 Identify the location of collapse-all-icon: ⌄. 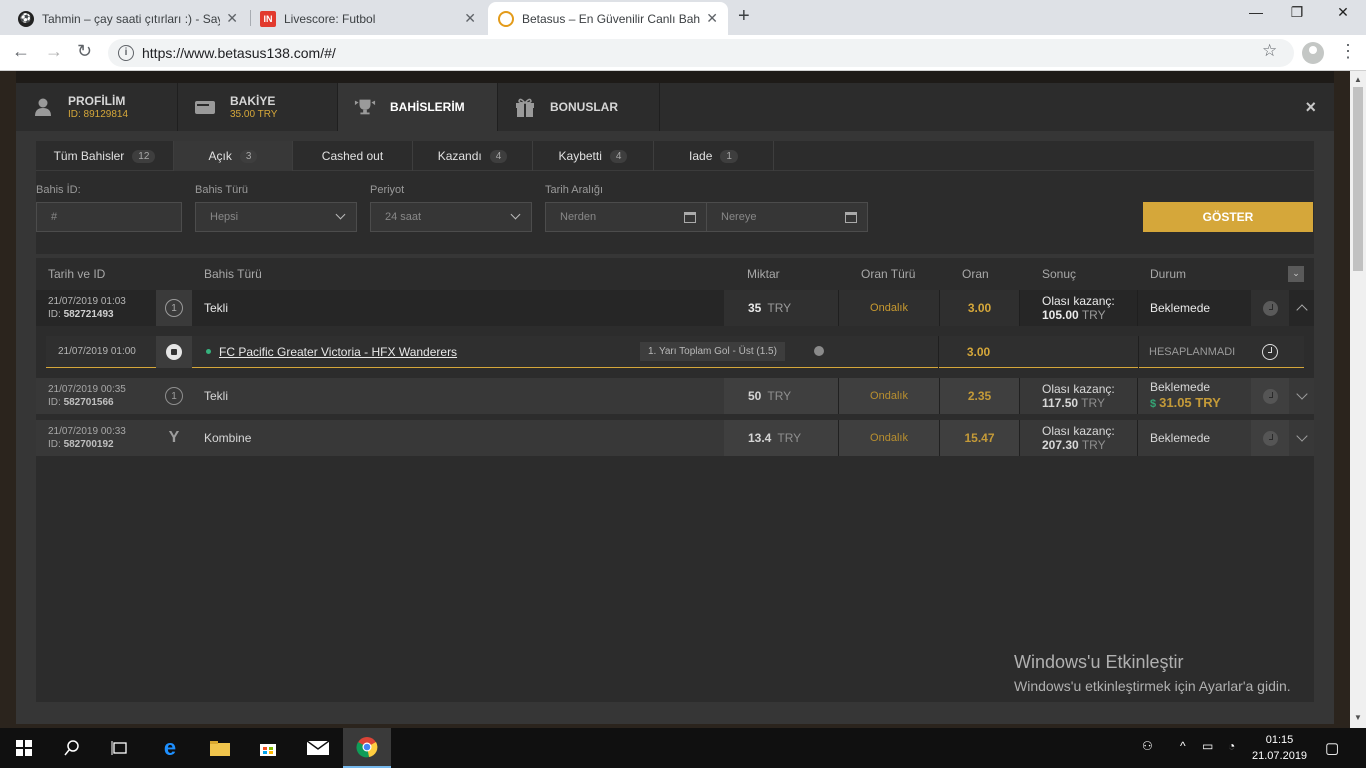
(1296, 274).